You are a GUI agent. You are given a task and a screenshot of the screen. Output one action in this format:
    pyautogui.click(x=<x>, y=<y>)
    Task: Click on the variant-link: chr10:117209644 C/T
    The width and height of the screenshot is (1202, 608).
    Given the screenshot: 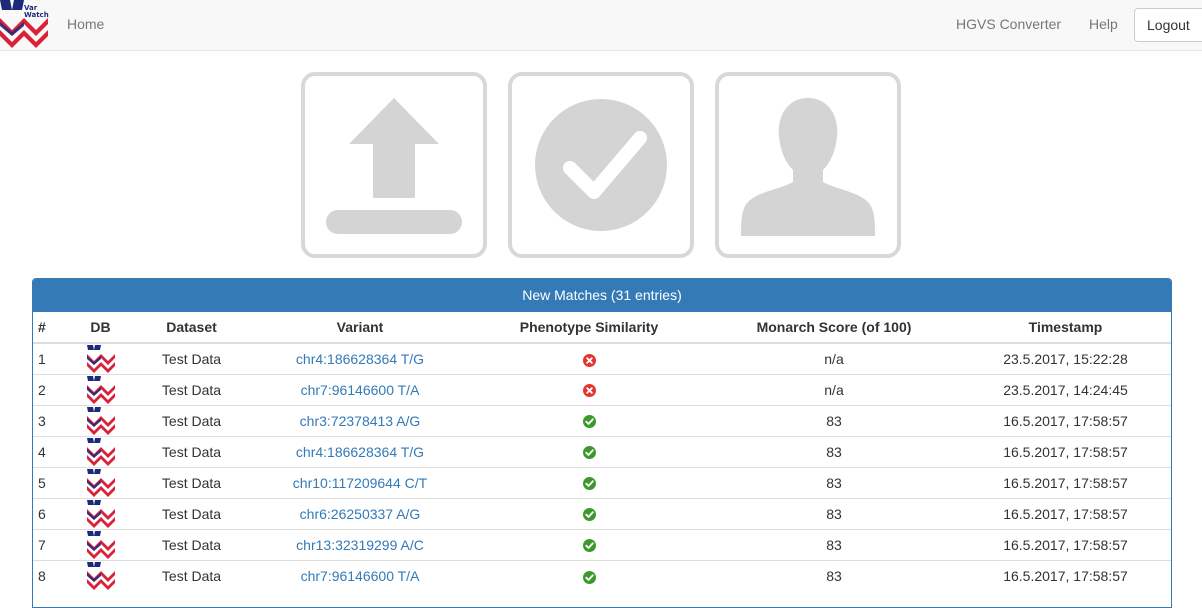 What is the action you would take?
    pyautogui.click(x=360, y=483)
    